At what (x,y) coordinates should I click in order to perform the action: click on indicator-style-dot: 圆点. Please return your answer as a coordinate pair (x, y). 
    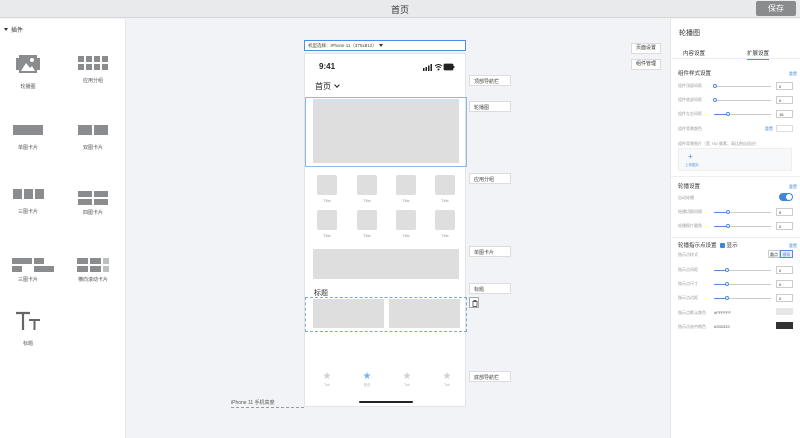
    Looking at the image, I should click on (774, 254).